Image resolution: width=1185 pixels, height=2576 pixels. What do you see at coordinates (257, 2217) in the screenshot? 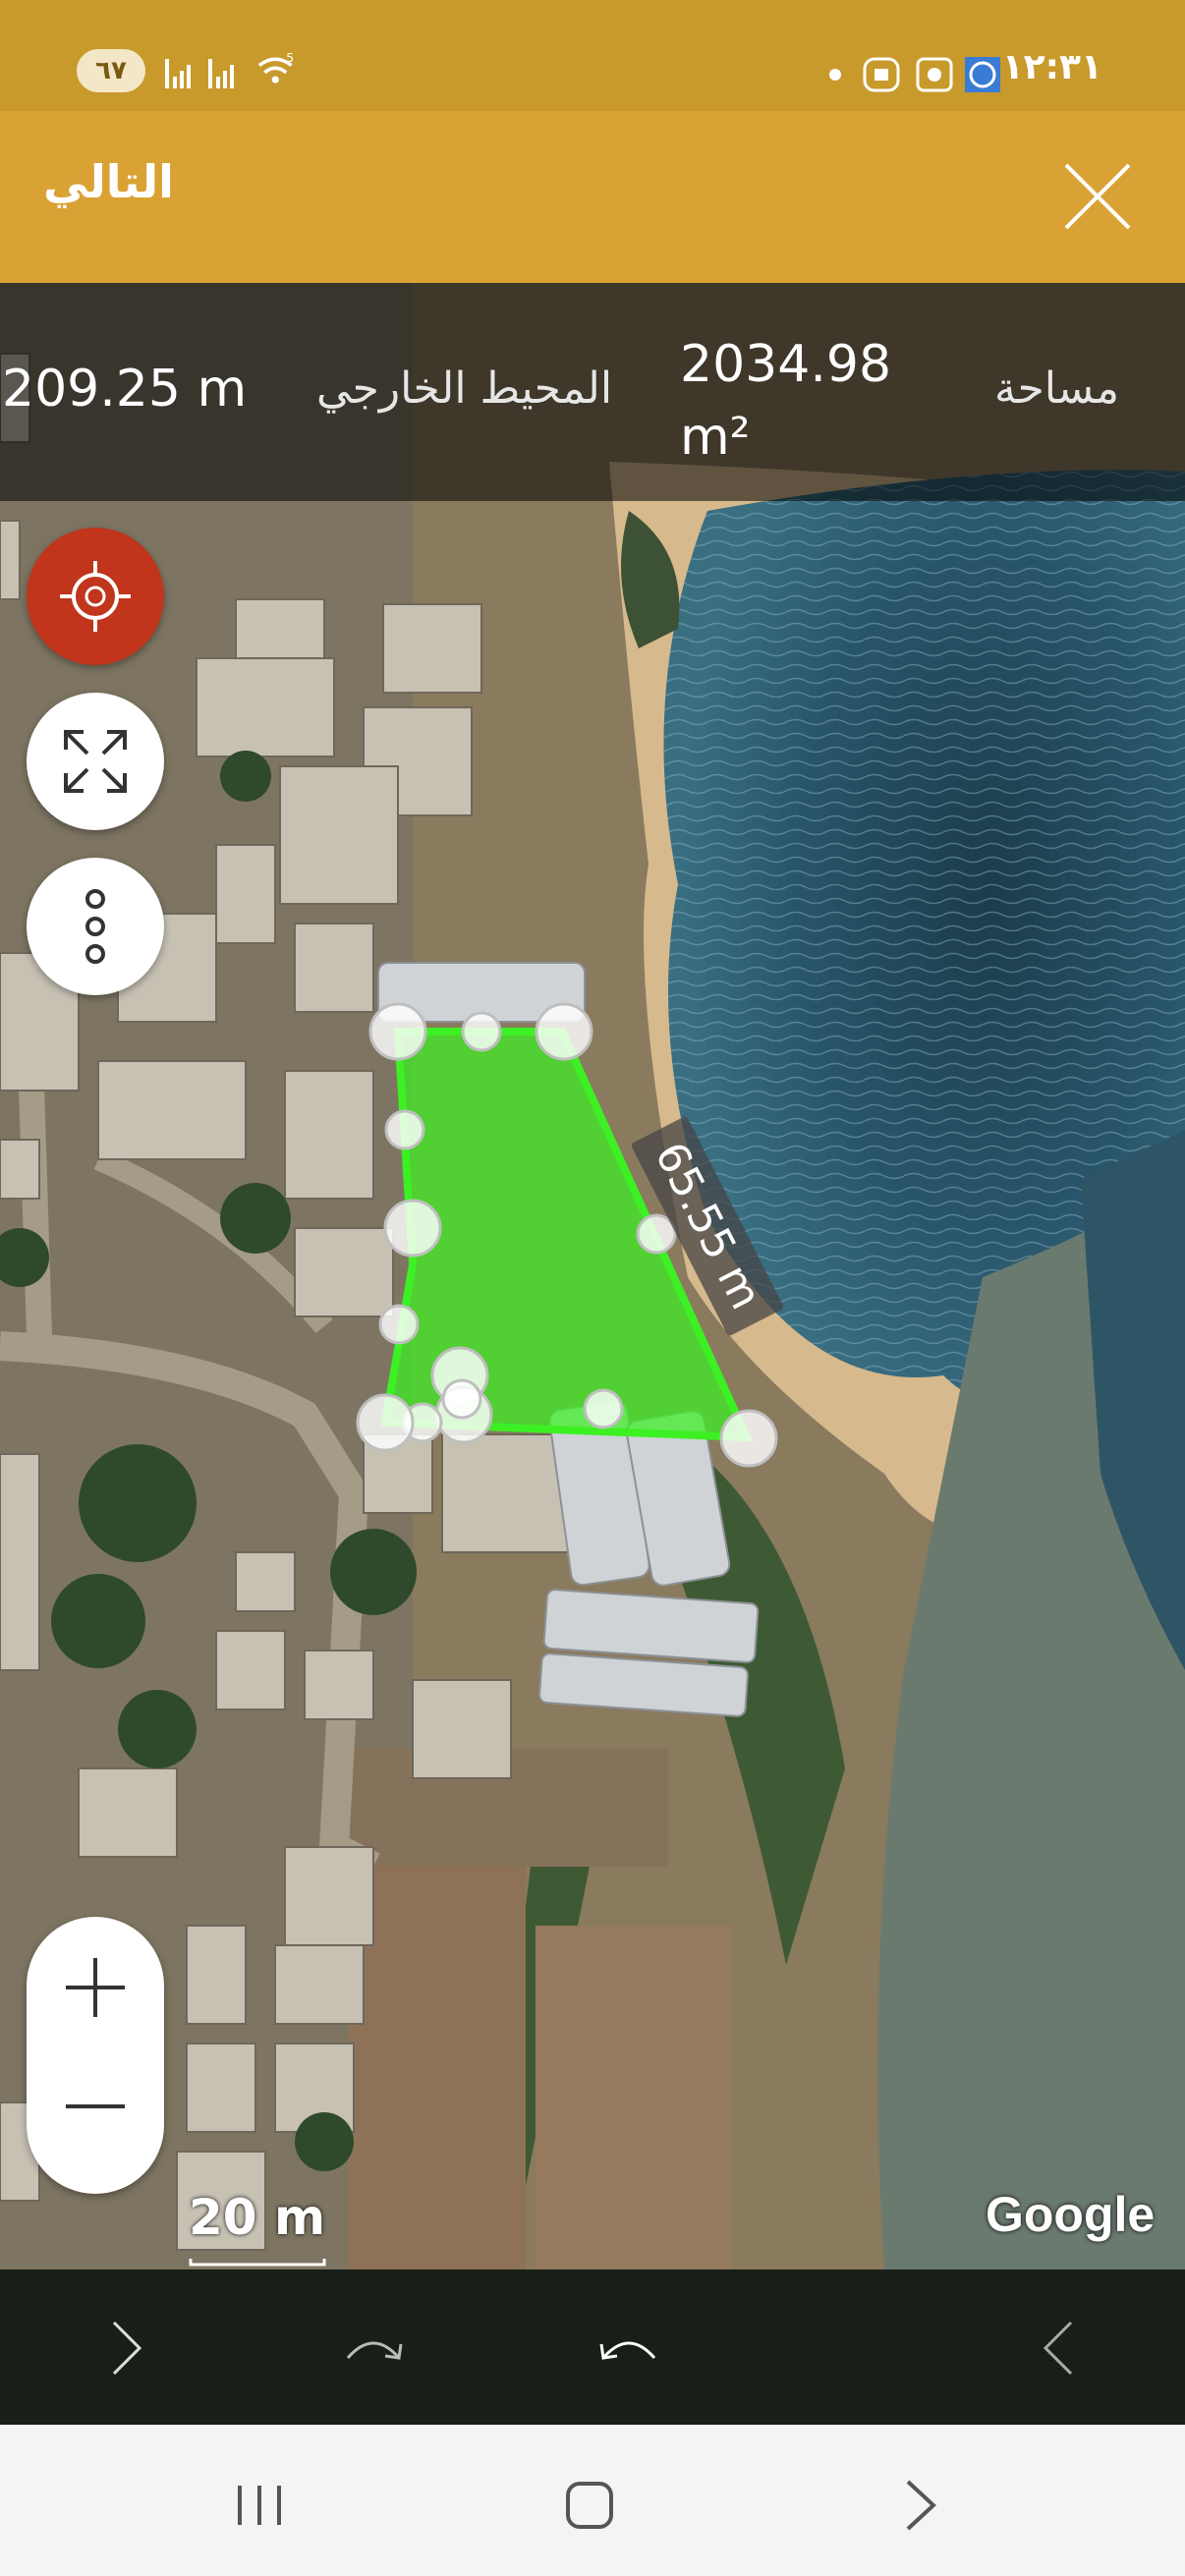
I see `scale-label: 20 m` at bounding box center [257, 2217].